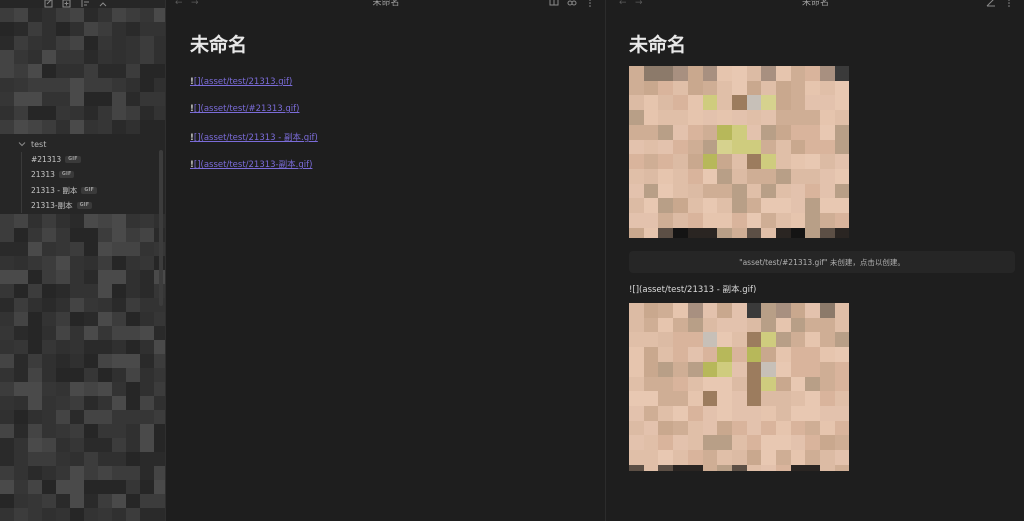  What do you see at coordinates (91, 174) in the screenshot?
I see `file-item: 21313 GIF` at bounding box center [91, 174].